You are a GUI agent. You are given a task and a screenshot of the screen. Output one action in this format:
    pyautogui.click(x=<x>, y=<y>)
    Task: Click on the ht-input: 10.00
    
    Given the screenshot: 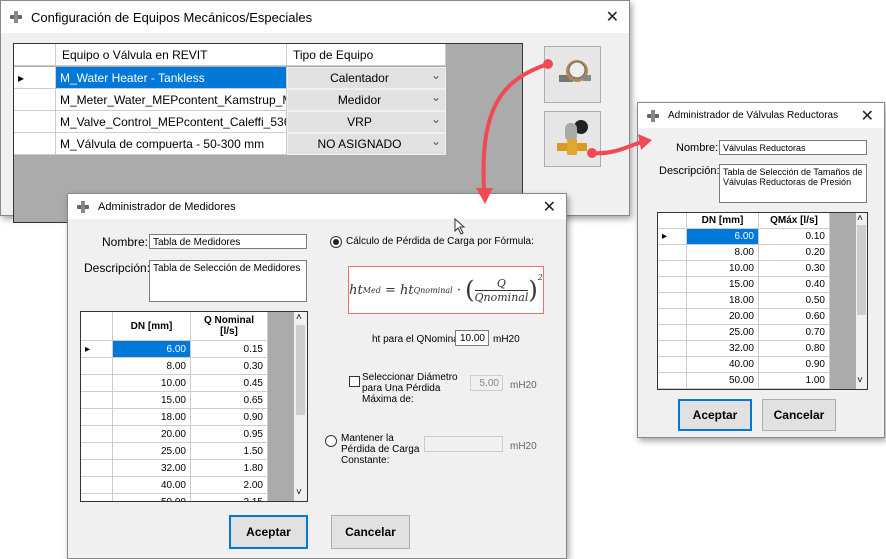 What is the action you would take?
    pyautogui.click(x=472, y=338)
    